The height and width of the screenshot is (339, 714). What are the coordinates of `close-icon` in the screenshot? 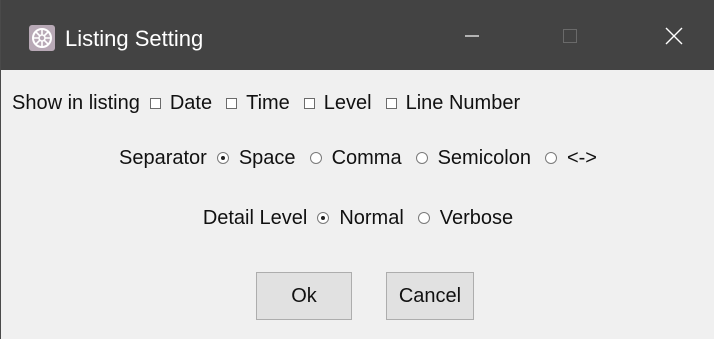 It's located at (674, 38).